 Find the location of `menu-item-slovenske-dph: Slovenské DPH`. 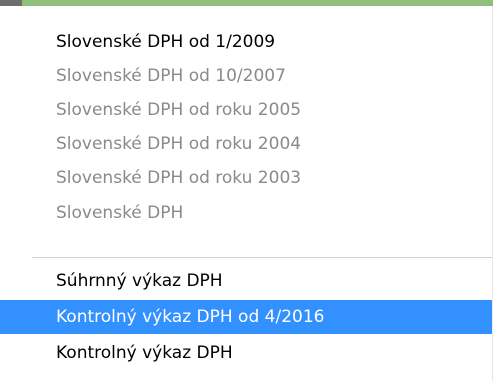

menu-item-slovenske-dph: Slovenské DPH is located at coordinates (246, 213).